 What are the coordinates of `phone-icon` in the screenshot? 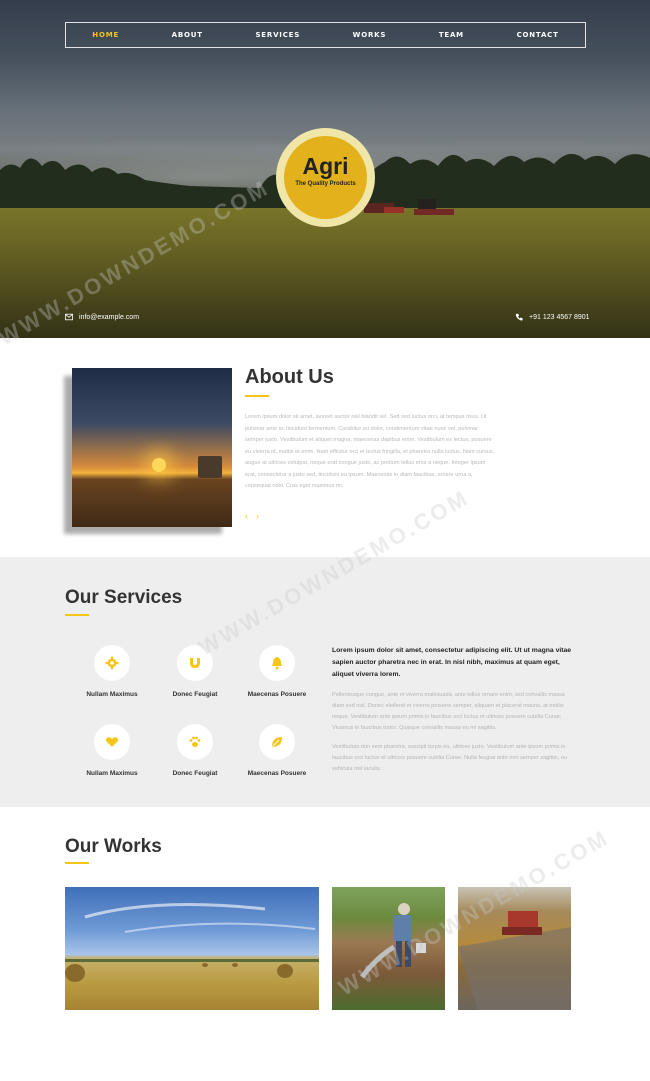 It's located at (519, 317).